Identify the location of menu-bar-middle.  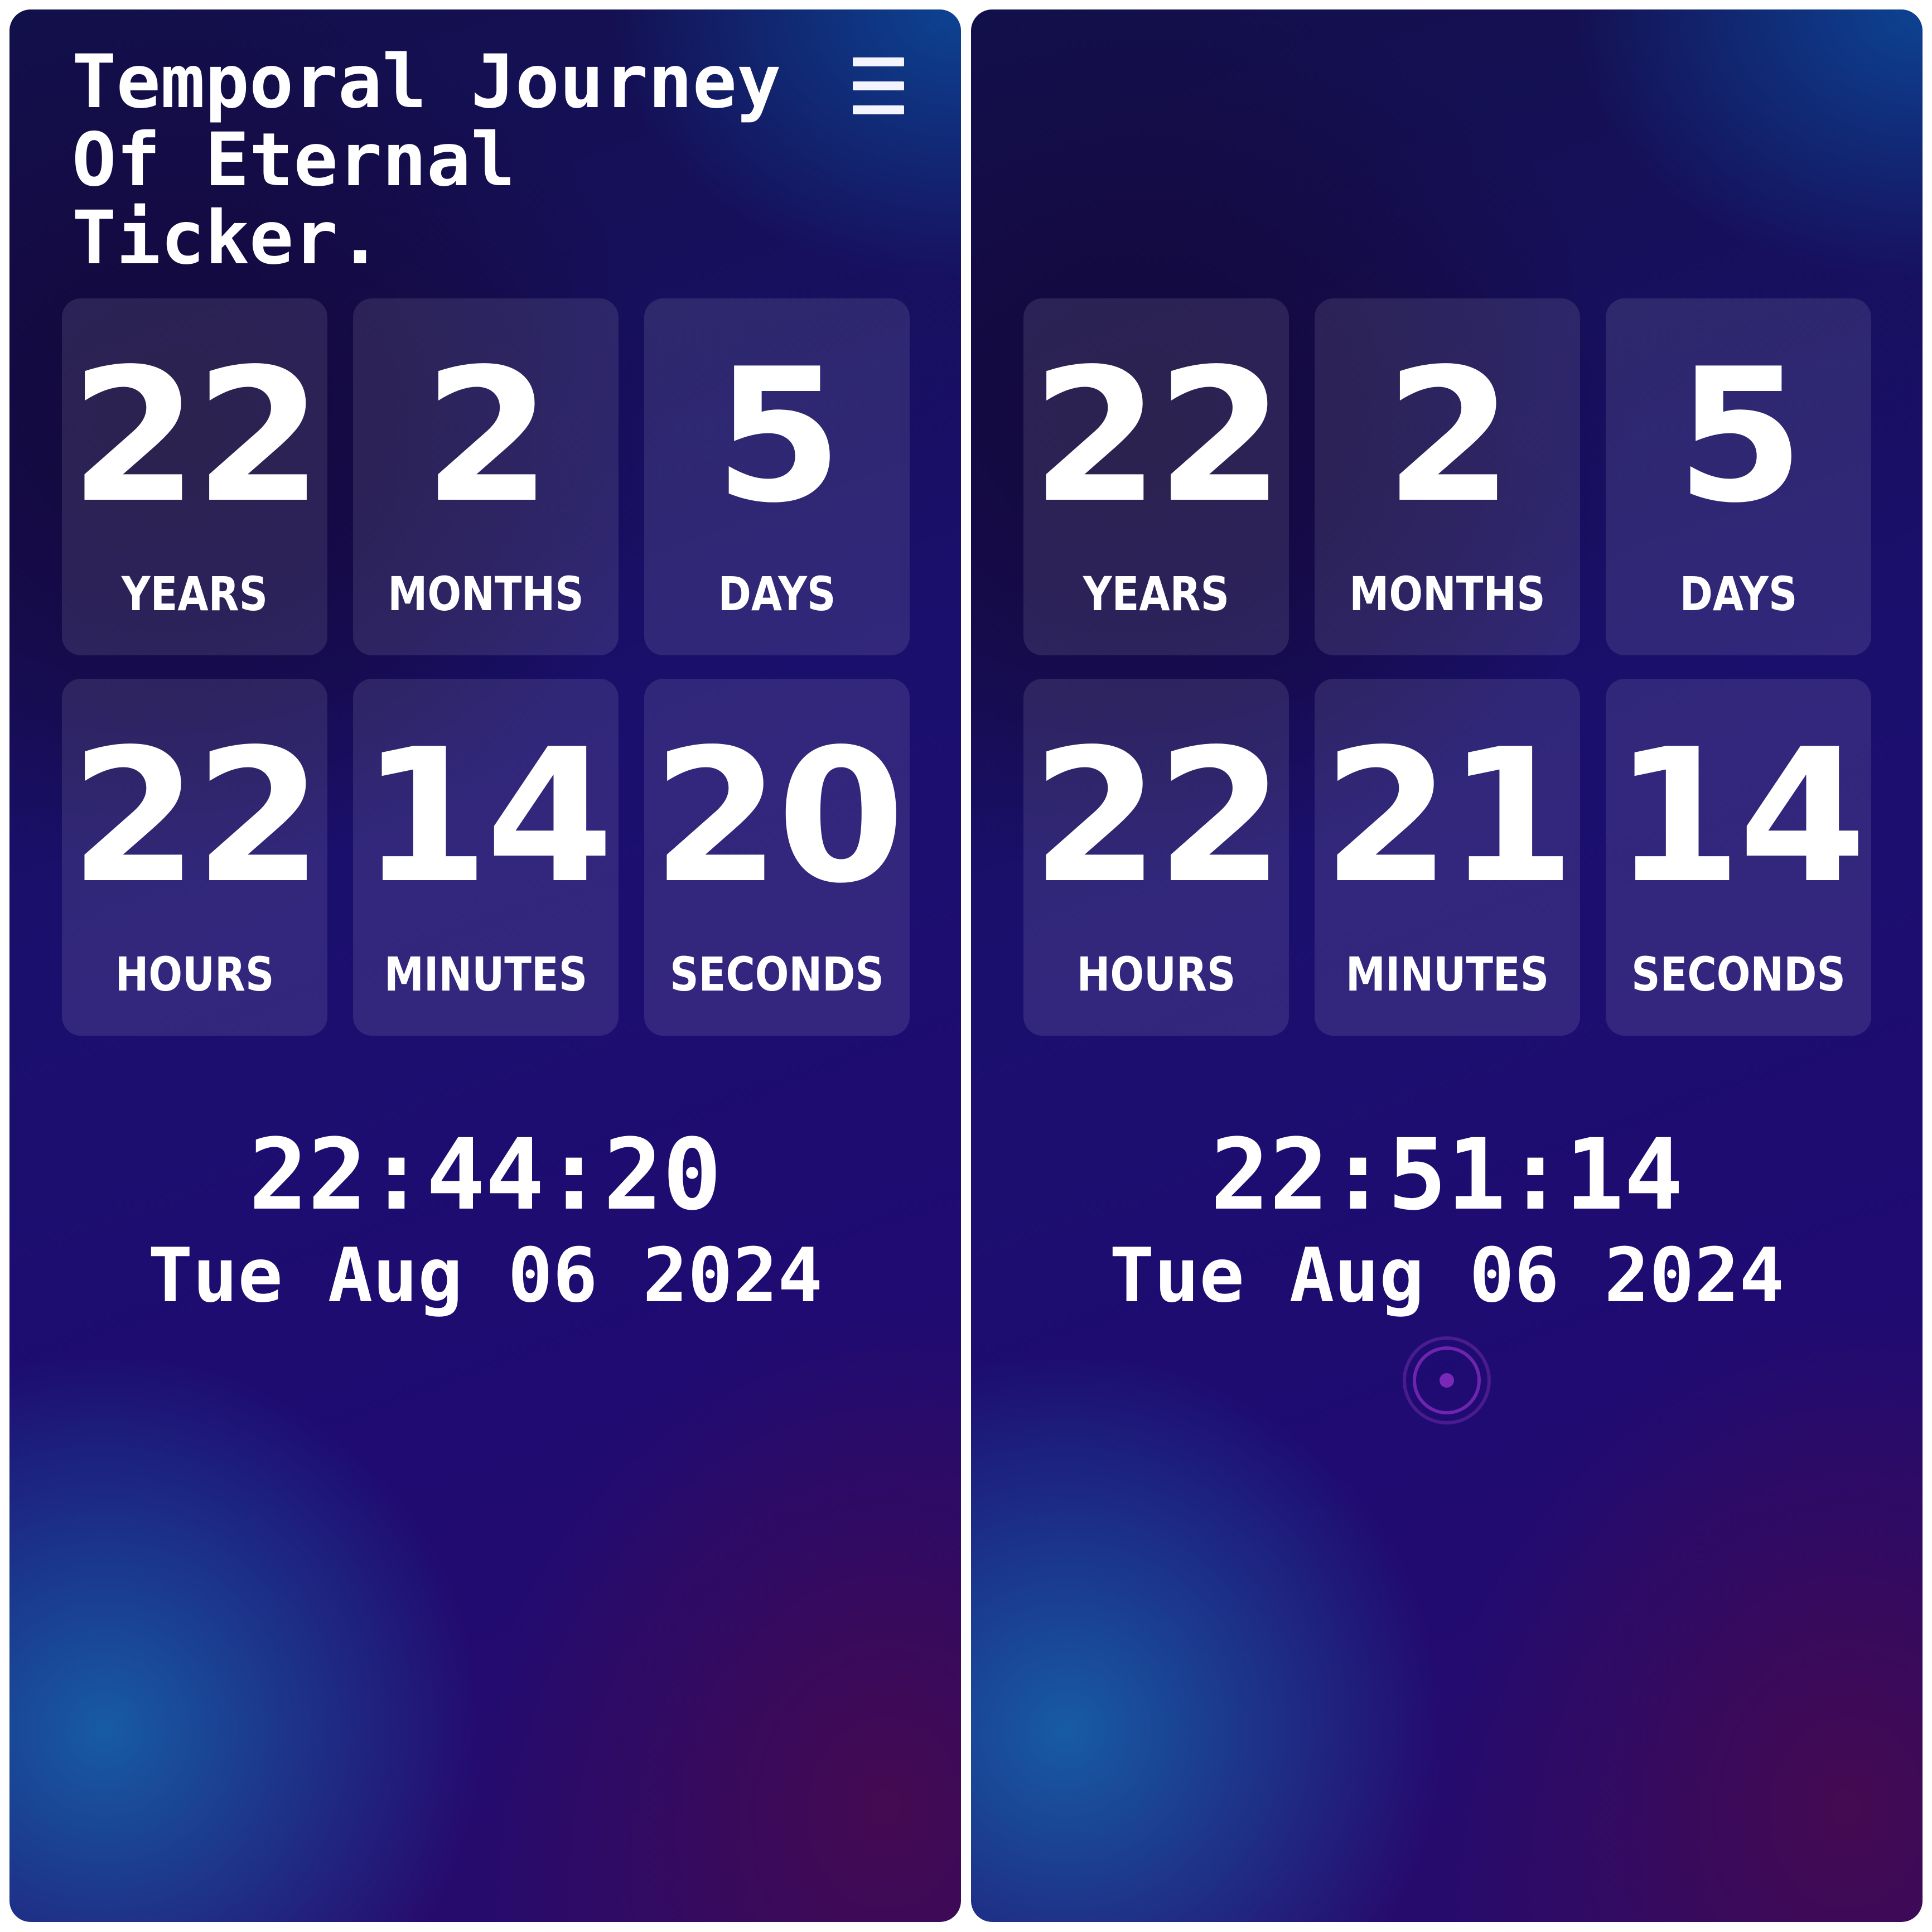
(878, 85).